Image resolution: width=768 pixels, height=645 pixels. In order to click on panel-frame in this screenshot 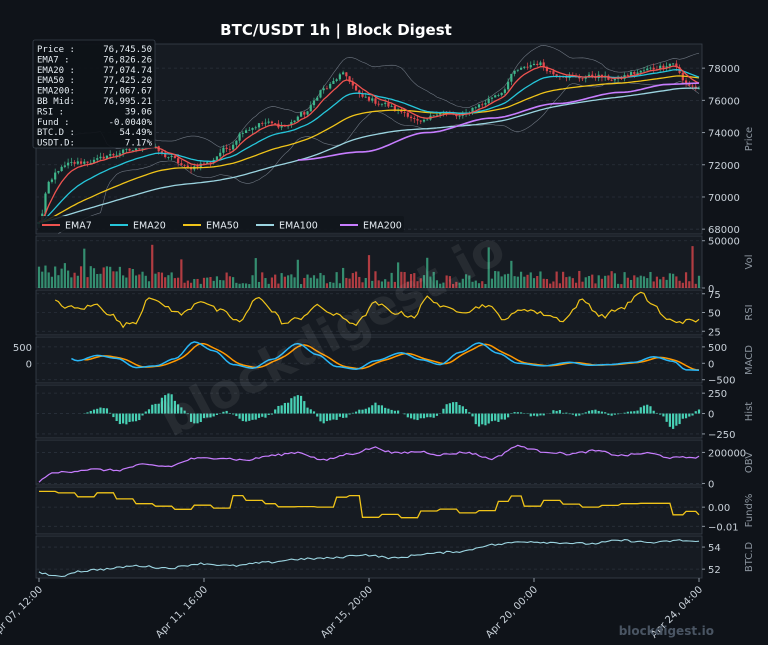, I will do `click(369, 462)`.